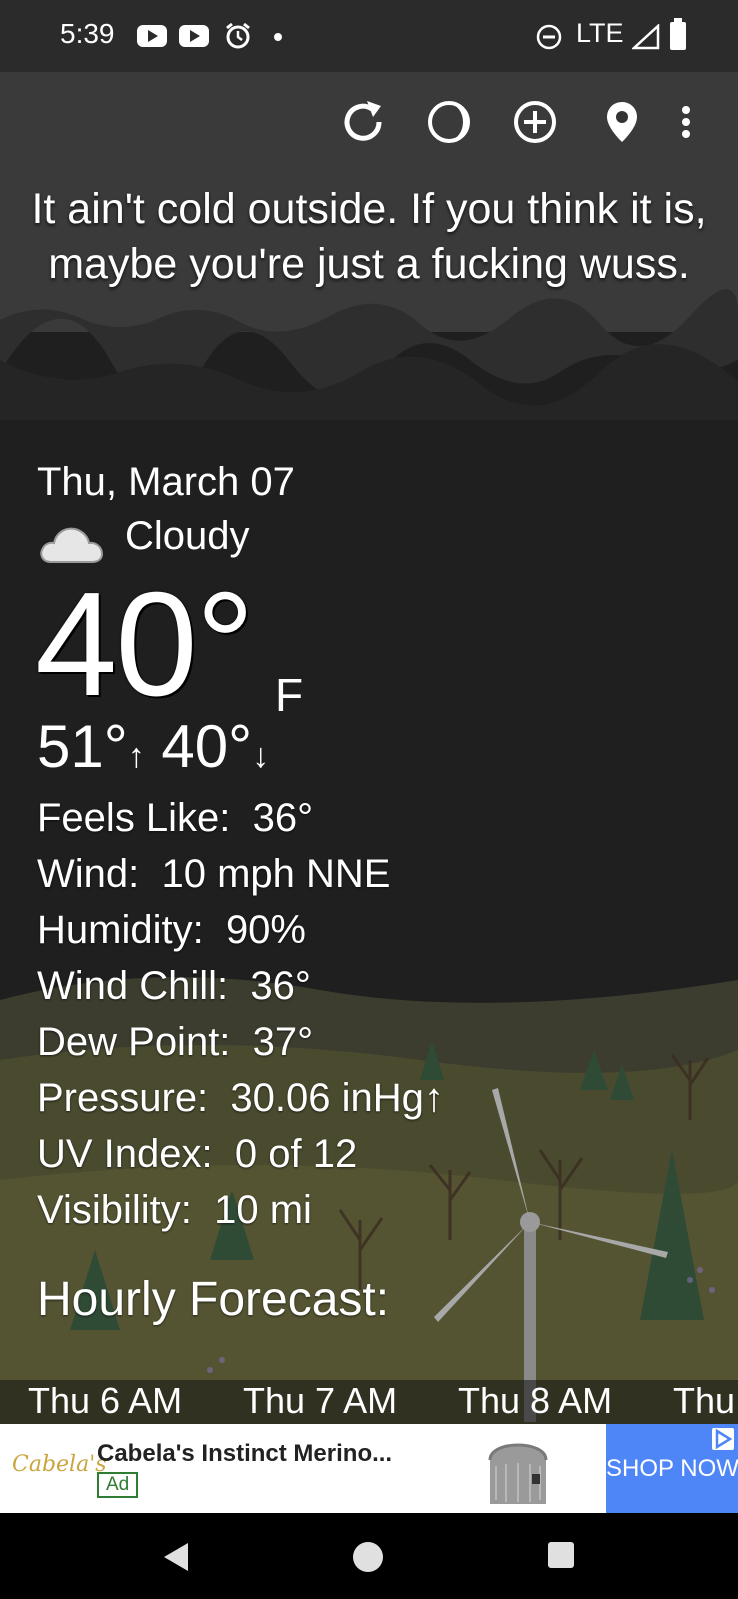 The image size is (738, 1599). I want to click on moon-phase-icon, so click(449, 122).